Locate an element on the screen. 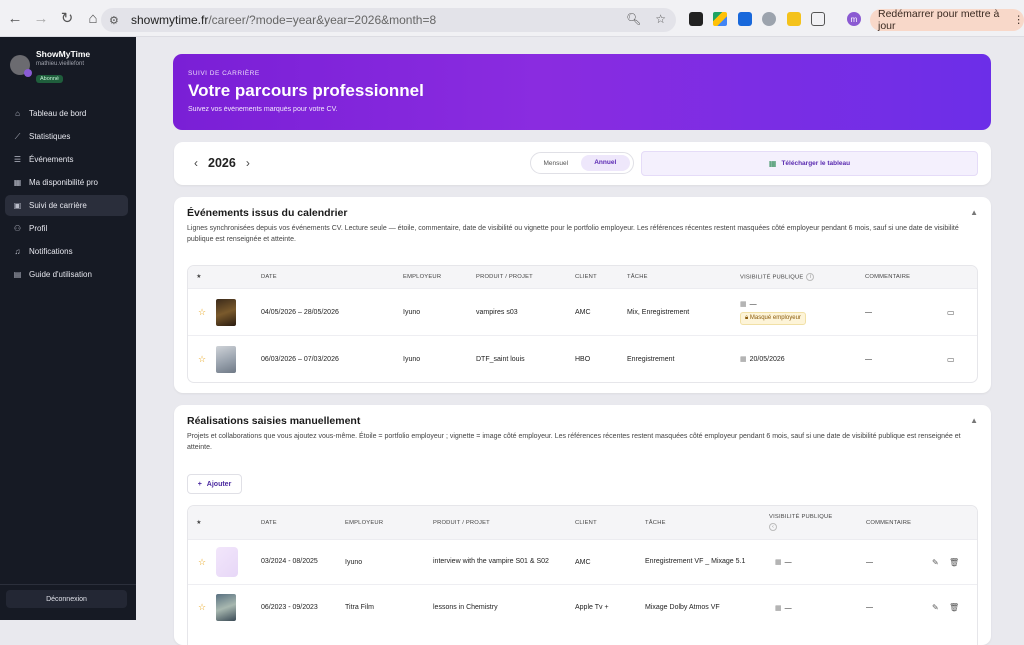 This screenshot has width=1024, height=645. info-icon: ‹ is located at coordinates (773, 527).